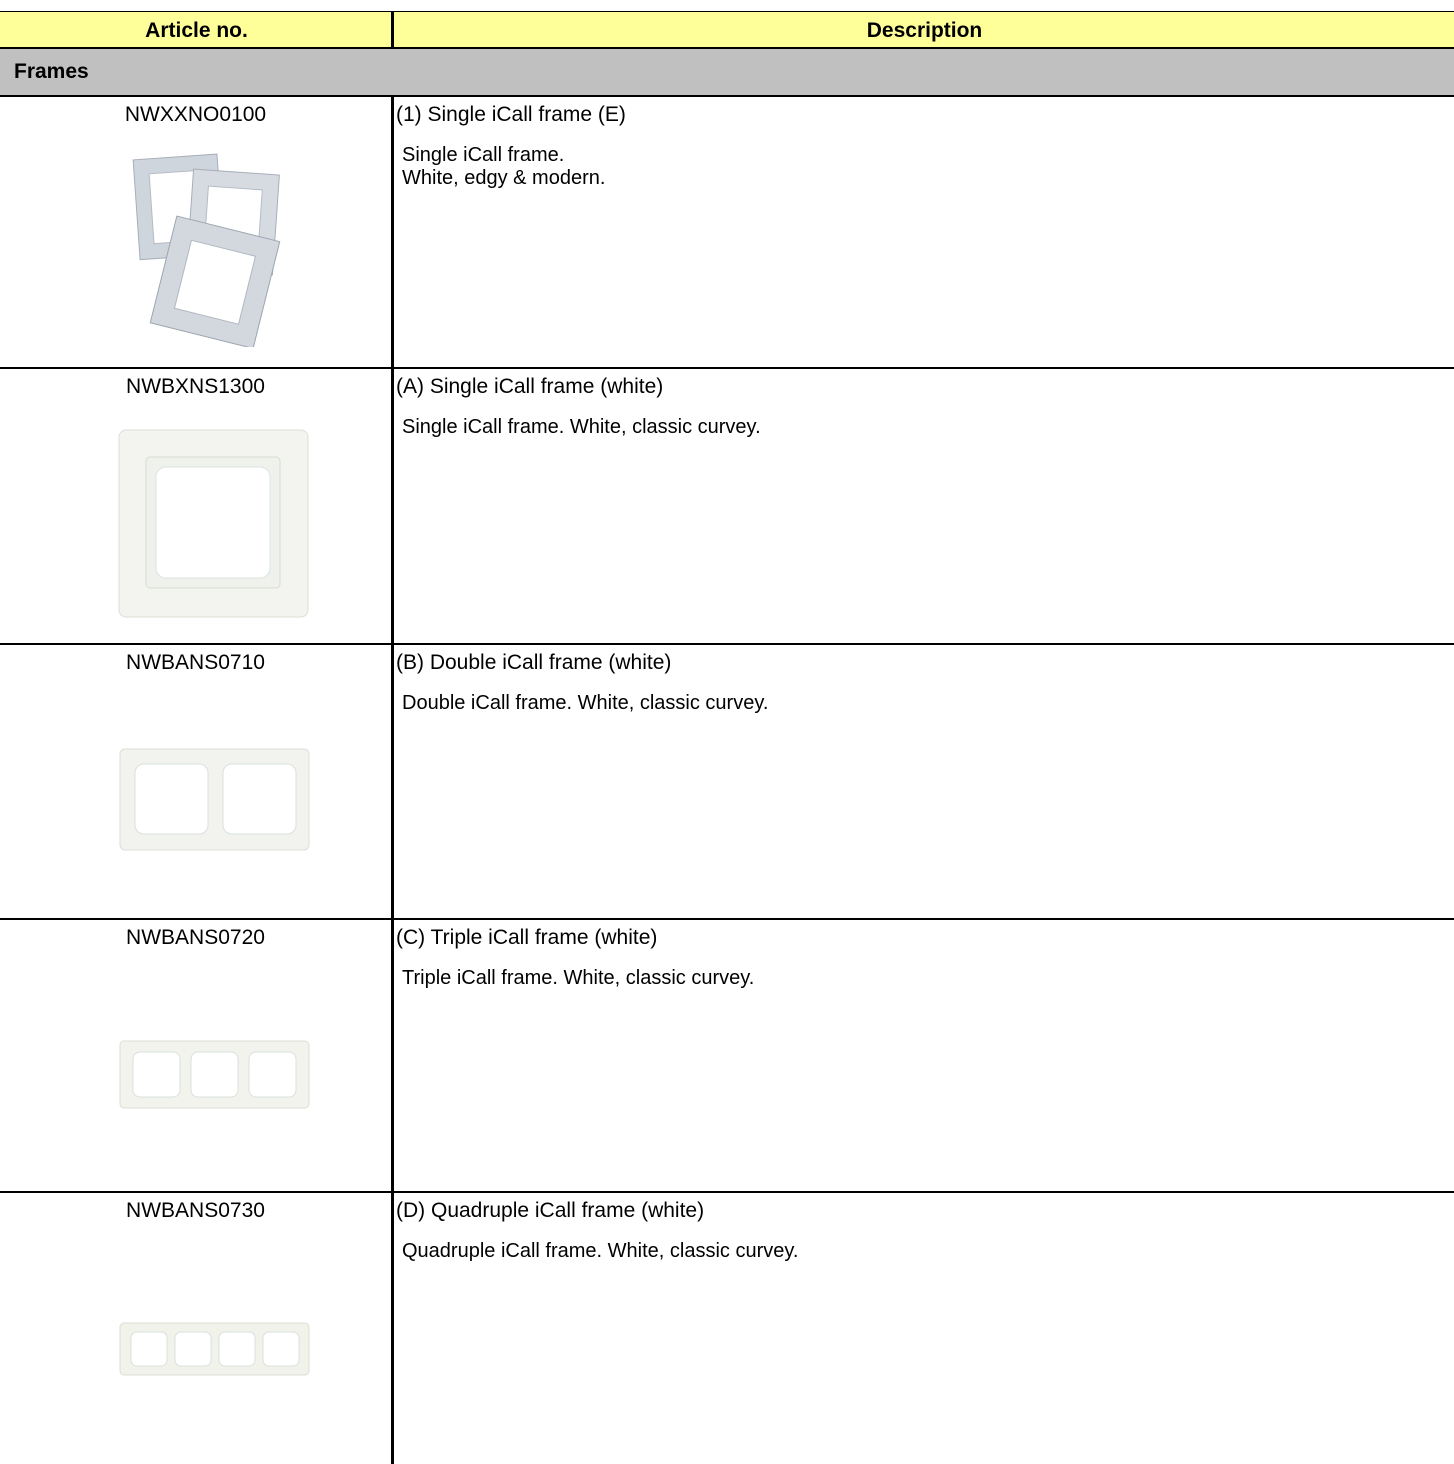  What do you see at coordinates (215, 800) in the screenshot?
I see `double-frame-image` at bounding box center [215, 800].